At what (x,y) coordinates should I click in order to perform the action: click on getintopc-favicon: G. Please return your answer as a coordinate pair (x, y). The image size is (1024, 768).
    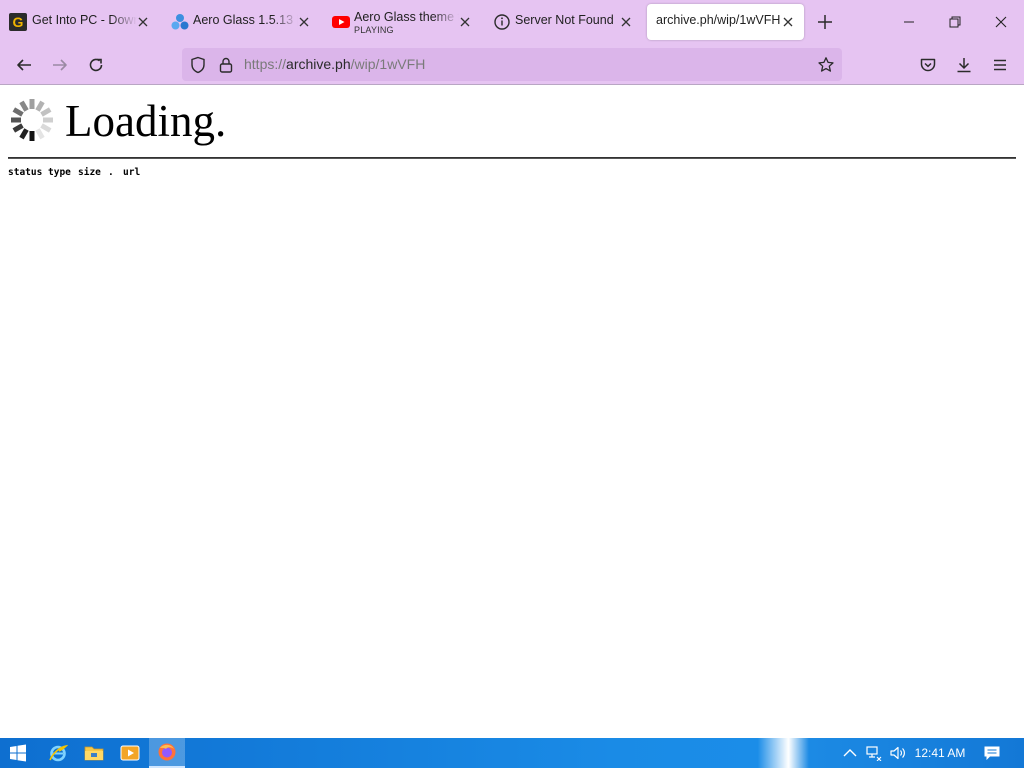
    Looking at the image, I should click on (18, 22).